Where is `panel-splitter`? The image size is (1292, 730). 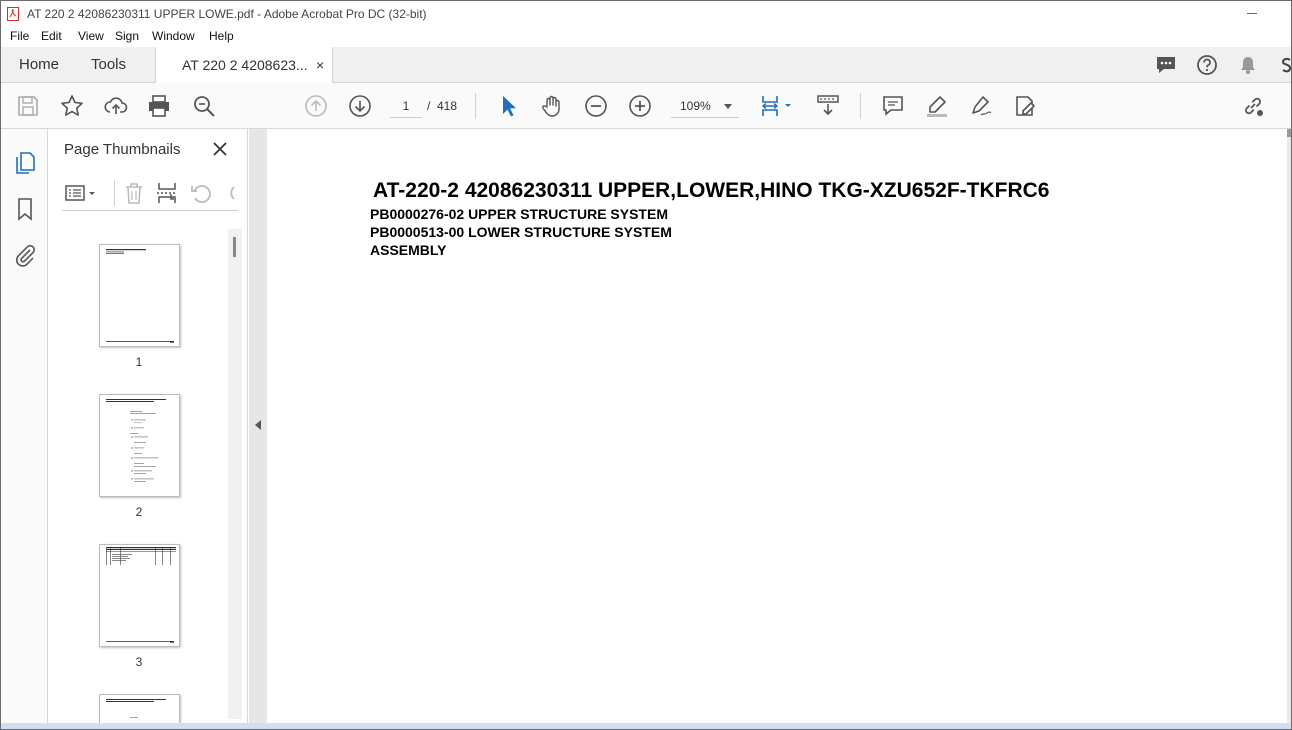 panel-splitter is located at coordinates (258, 426).